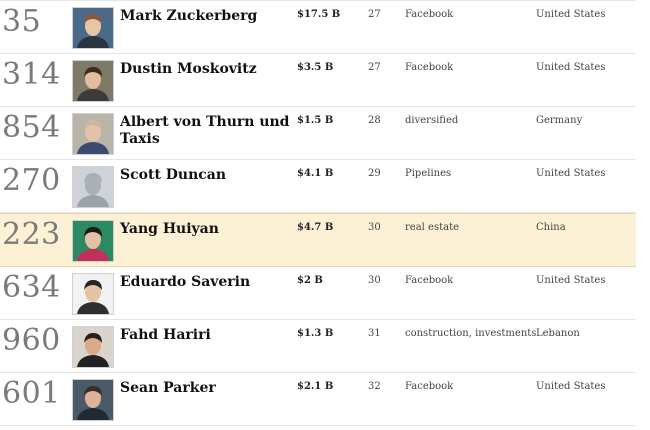  What do you see at coordinates (31, 287) in the screenshot?
I see `rank-number: 634` at bounding box center [31, 287].